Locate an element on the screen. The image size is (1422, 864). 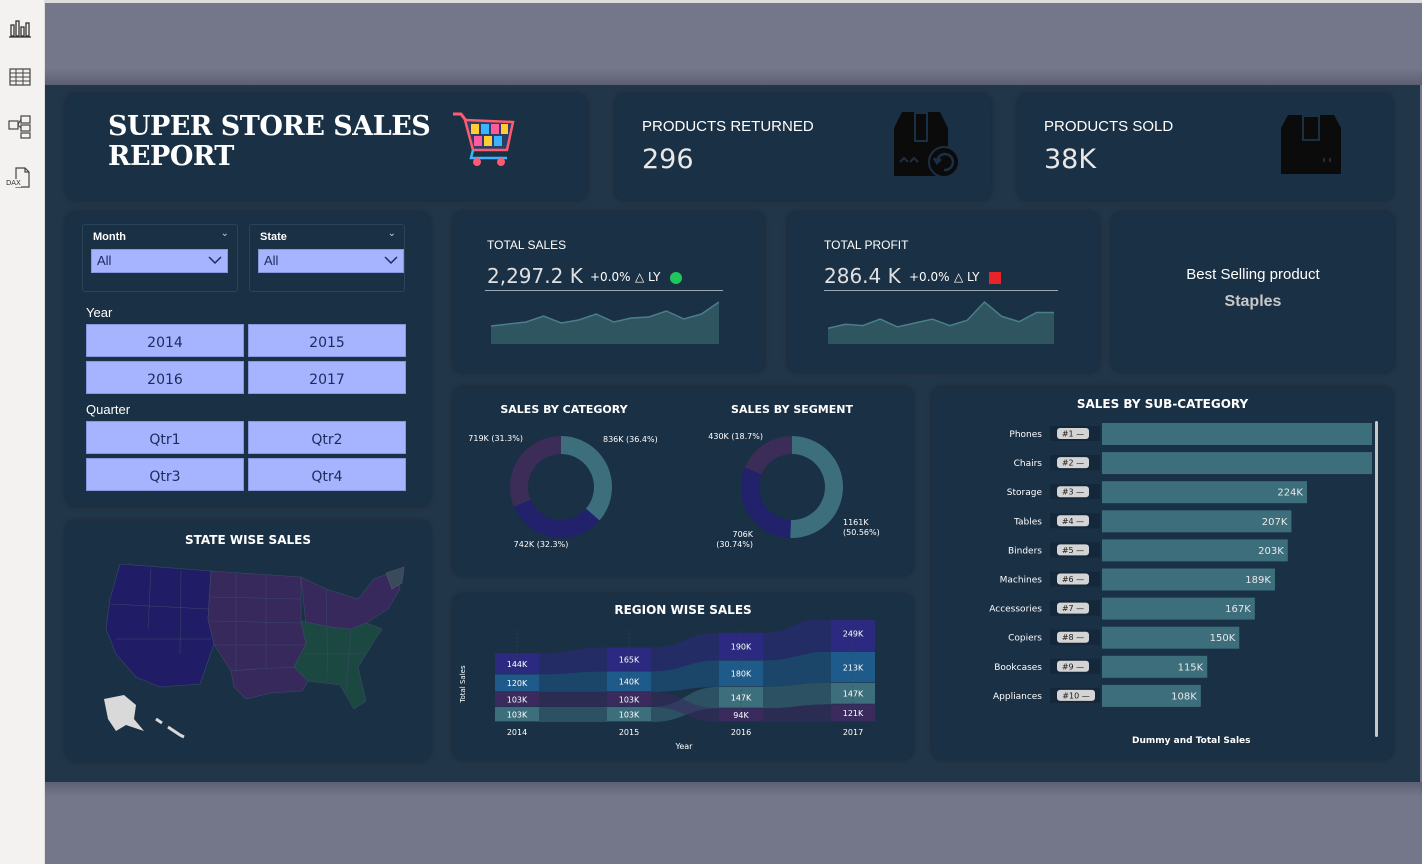
subcategory-xaxis-label: Dummy and Total Sales is located at coordinates (1191, 741).